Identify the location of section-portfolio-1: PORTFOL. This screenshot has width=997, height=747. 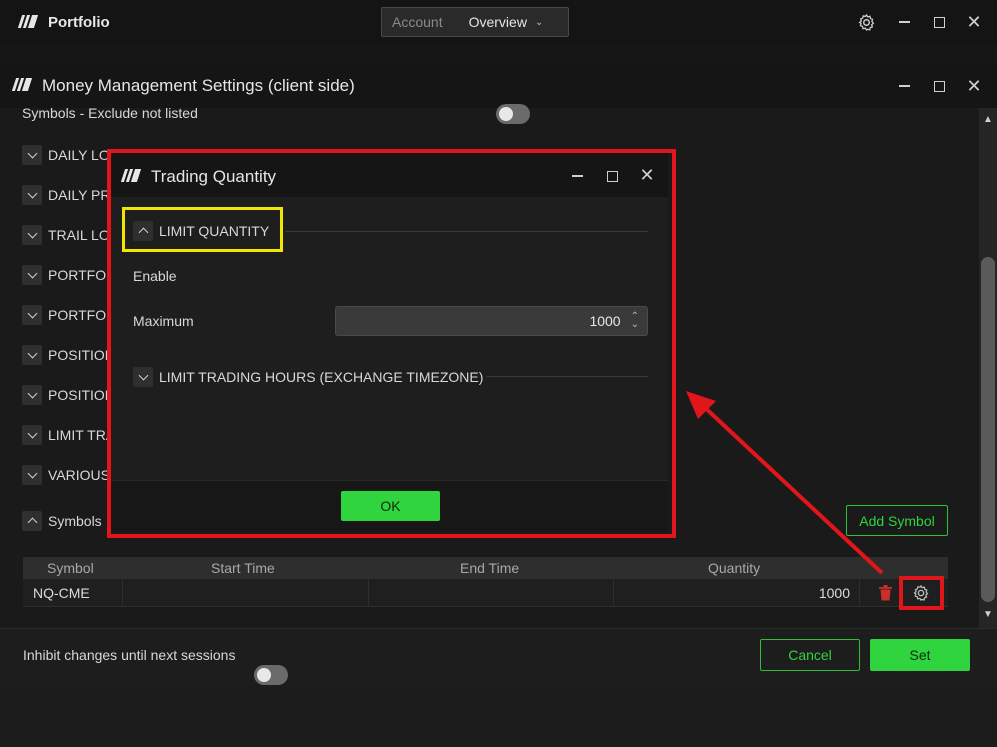
(68, 275).